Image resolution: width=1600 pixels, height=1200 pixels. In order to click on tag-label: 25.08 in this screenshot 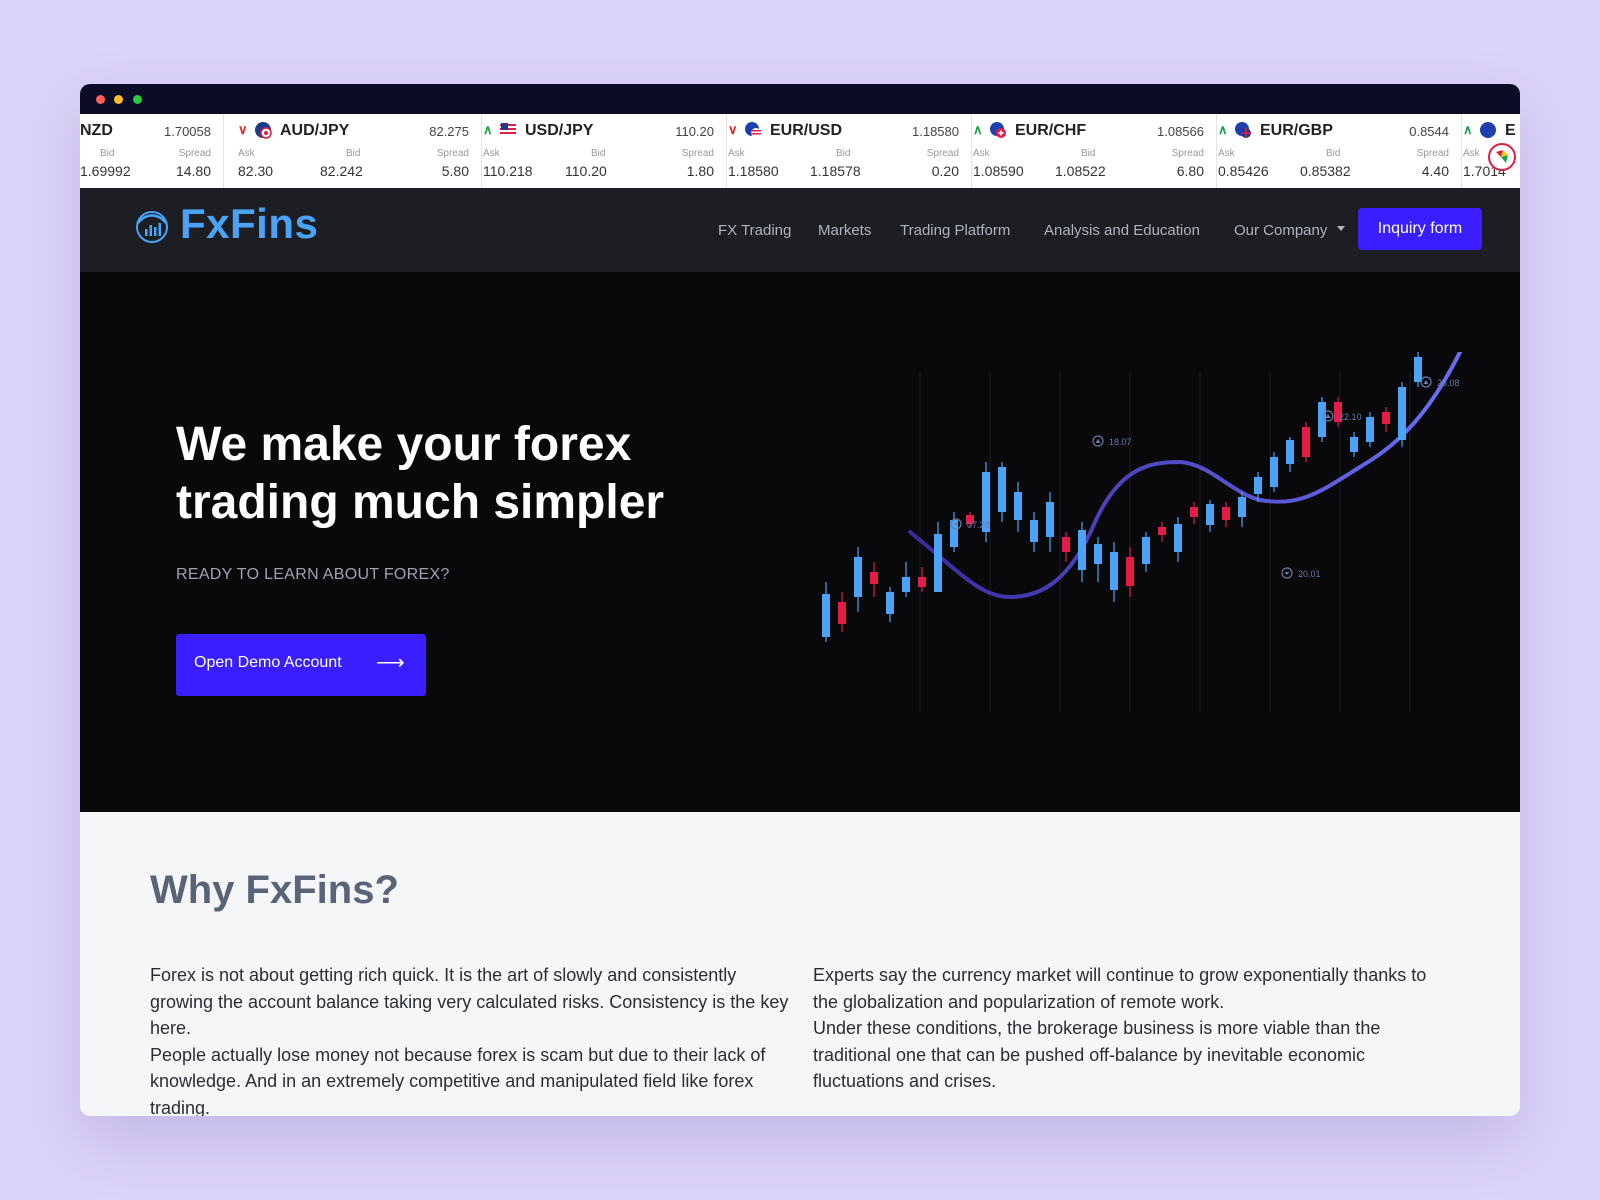, I will do `click(1448, 383)`.